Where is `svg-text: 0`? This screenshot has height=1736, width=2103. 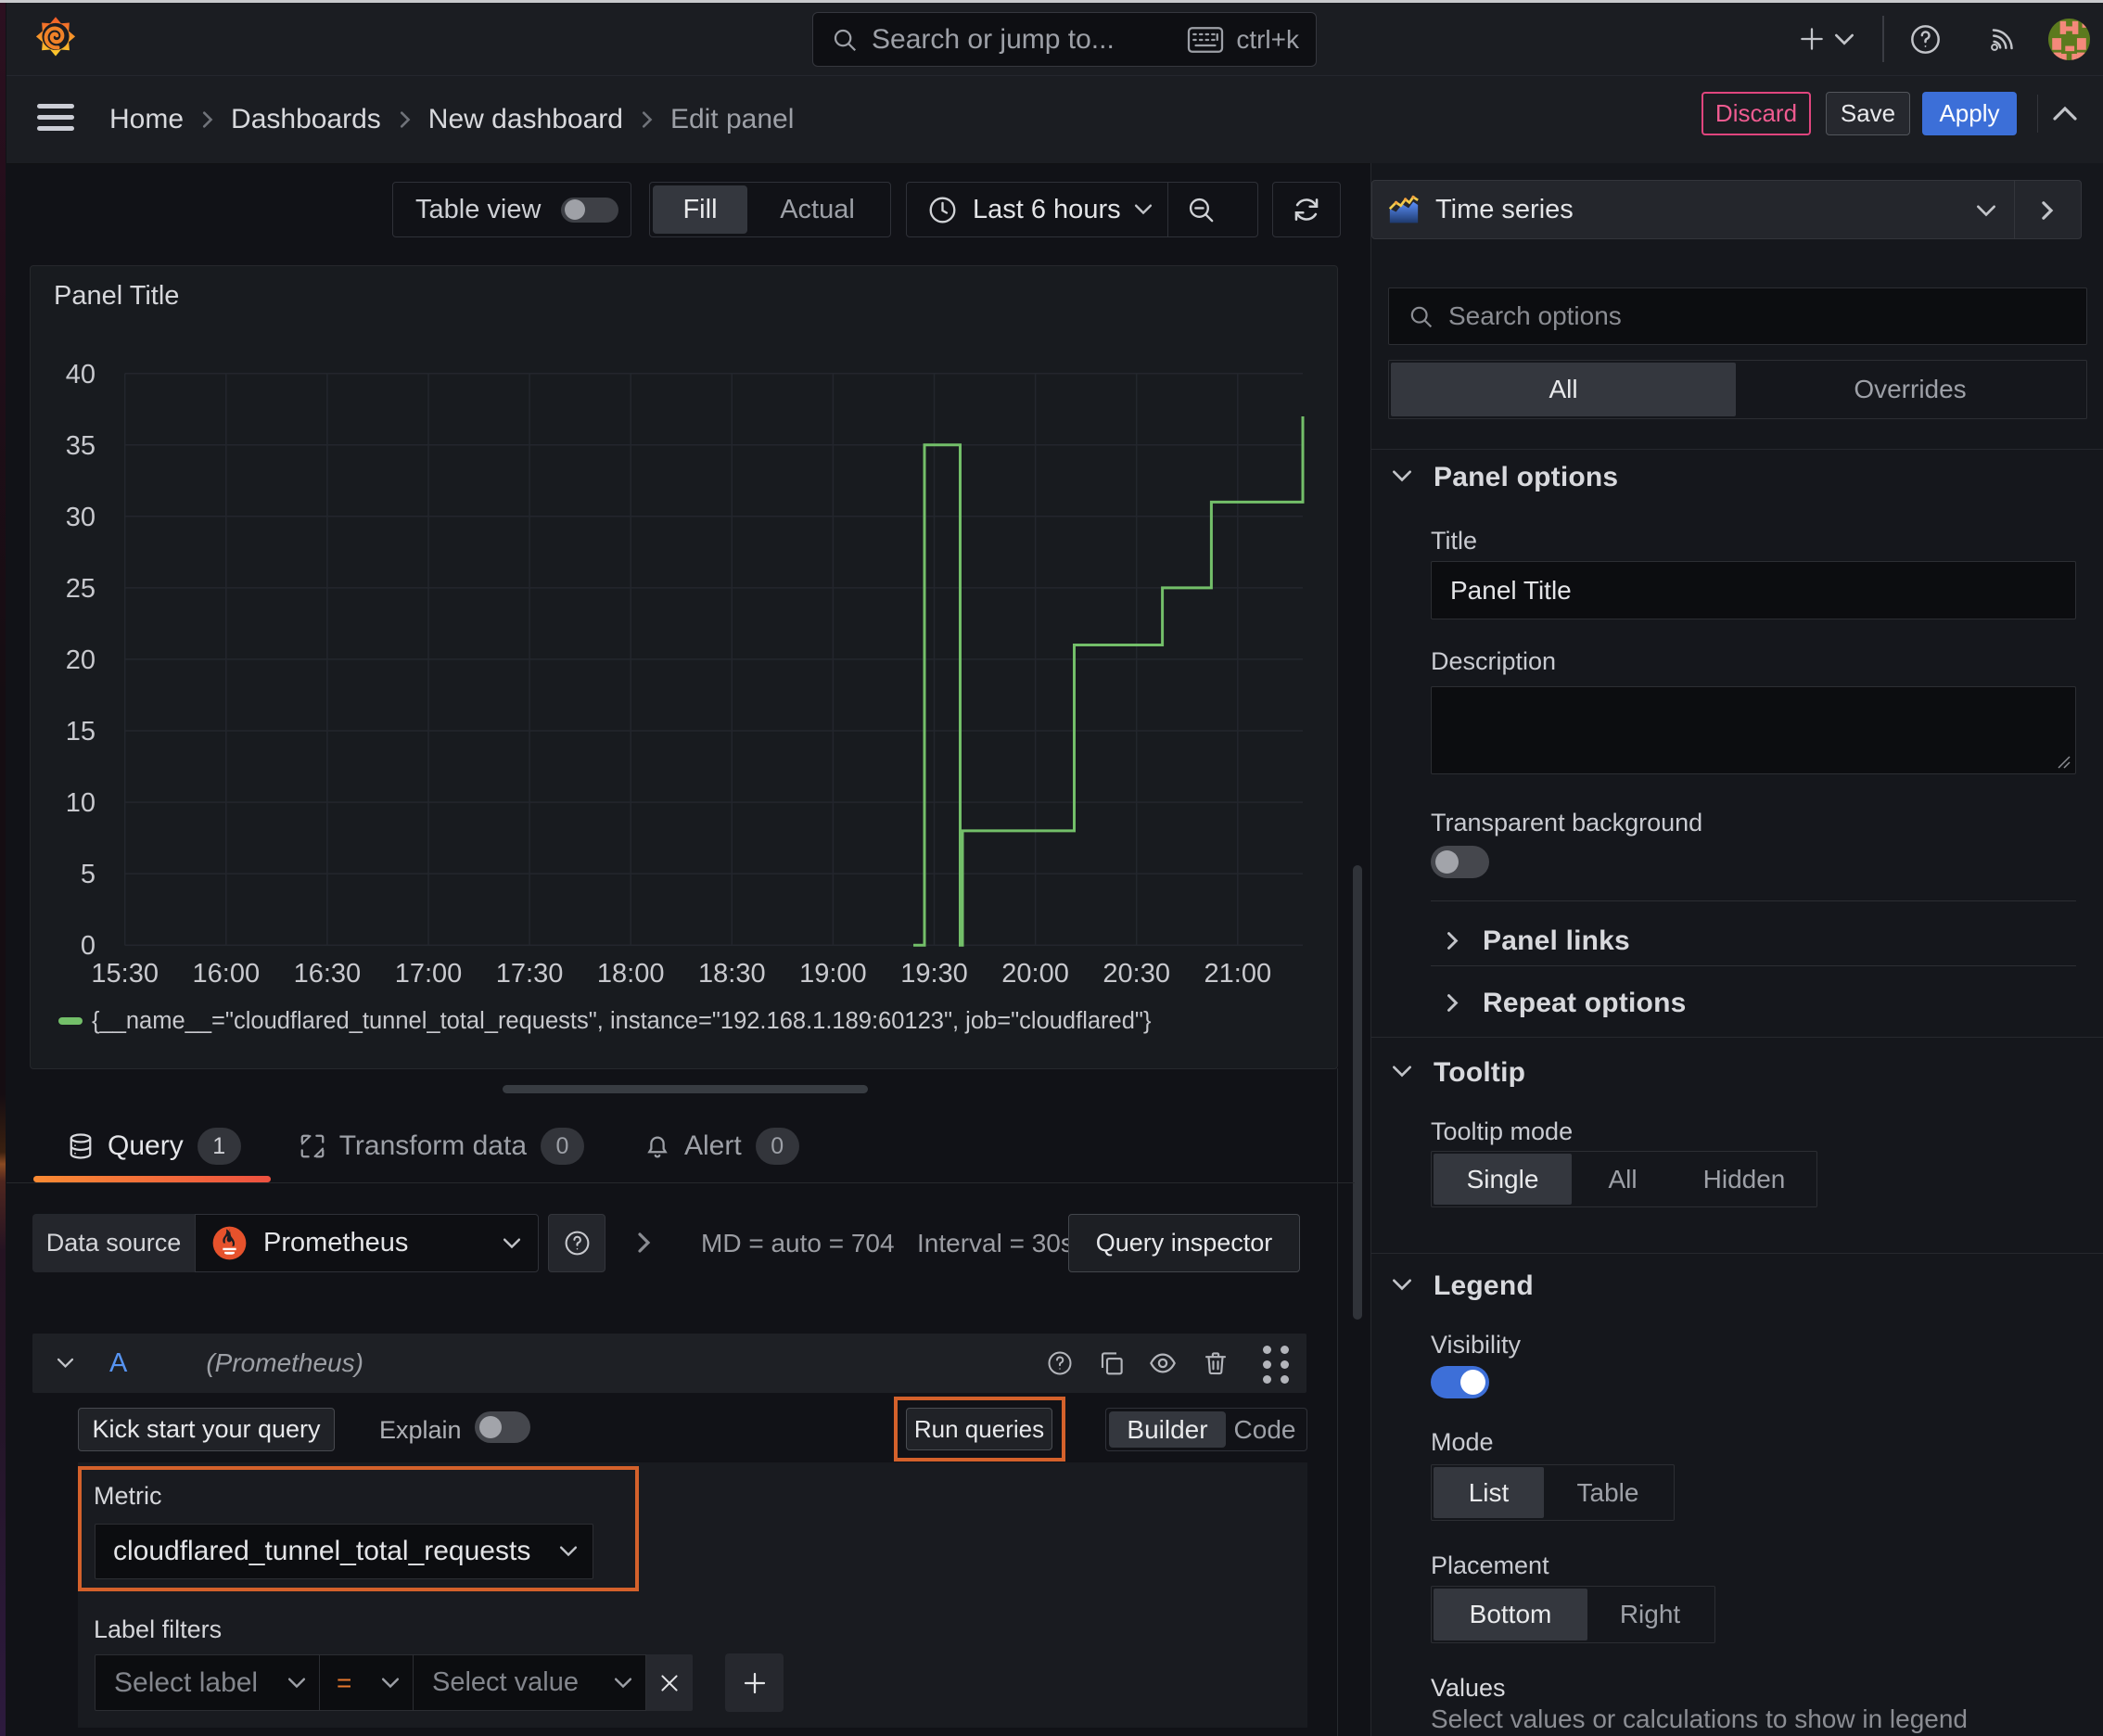 svg-text: 0 is located at coordinates (88, 946).